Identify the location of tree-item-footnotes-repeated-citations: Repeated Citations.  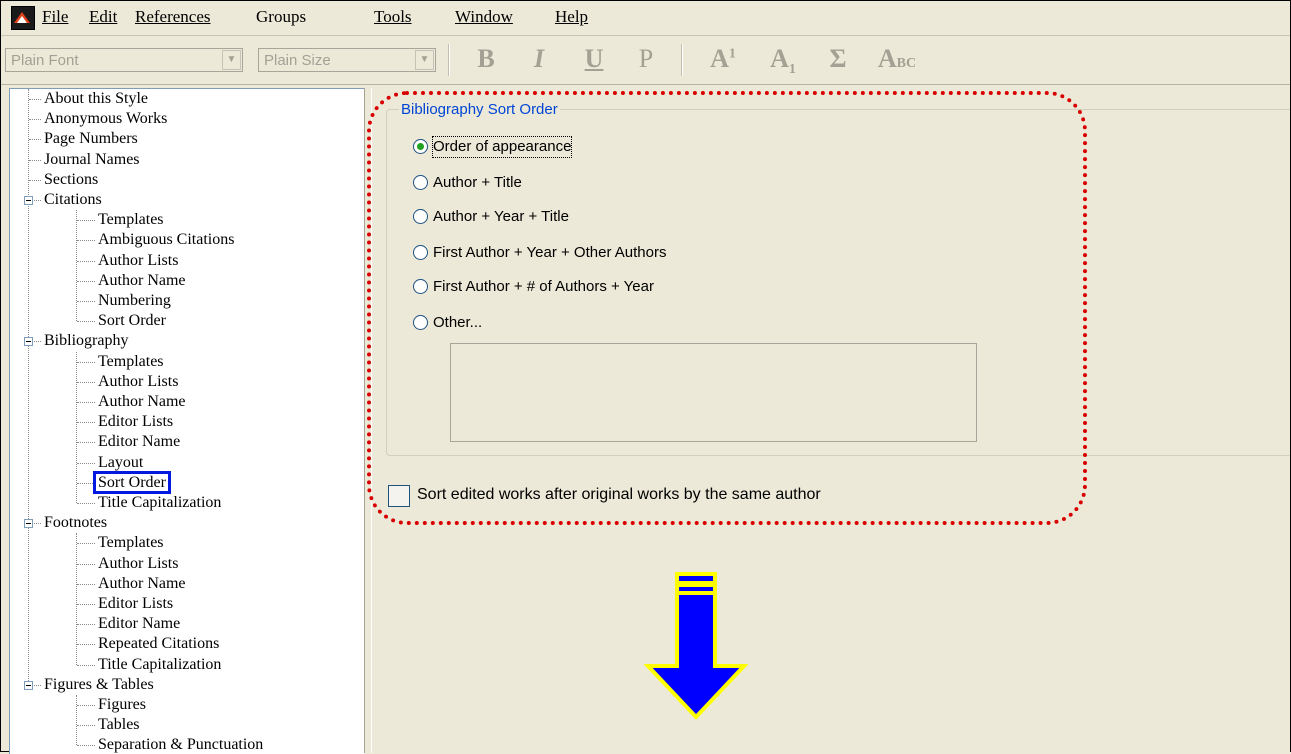
(158, 644).